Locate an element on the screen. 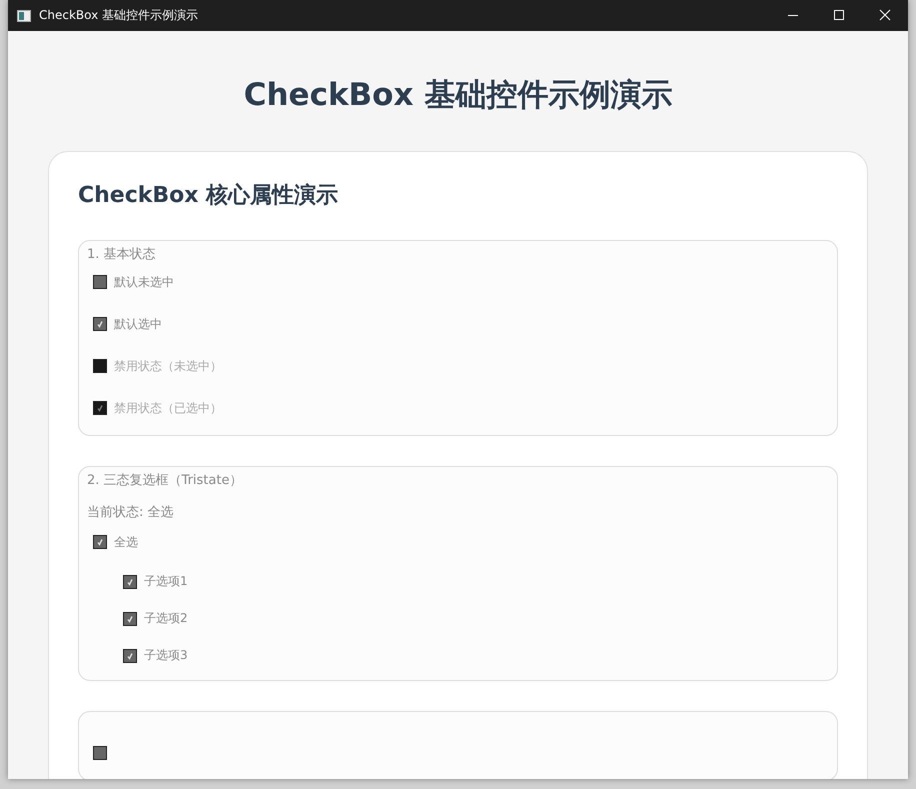  checkbox-label: 默认未选中 is located at coordinates (144, 282).